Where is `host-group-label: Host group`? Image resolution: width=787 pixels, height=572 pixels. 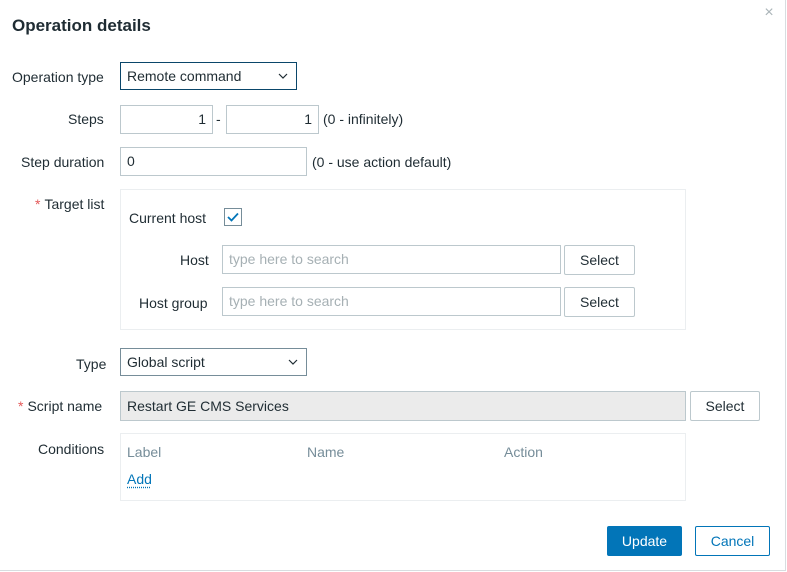
host-group-label: Host group is located at coordinates (173, 303).